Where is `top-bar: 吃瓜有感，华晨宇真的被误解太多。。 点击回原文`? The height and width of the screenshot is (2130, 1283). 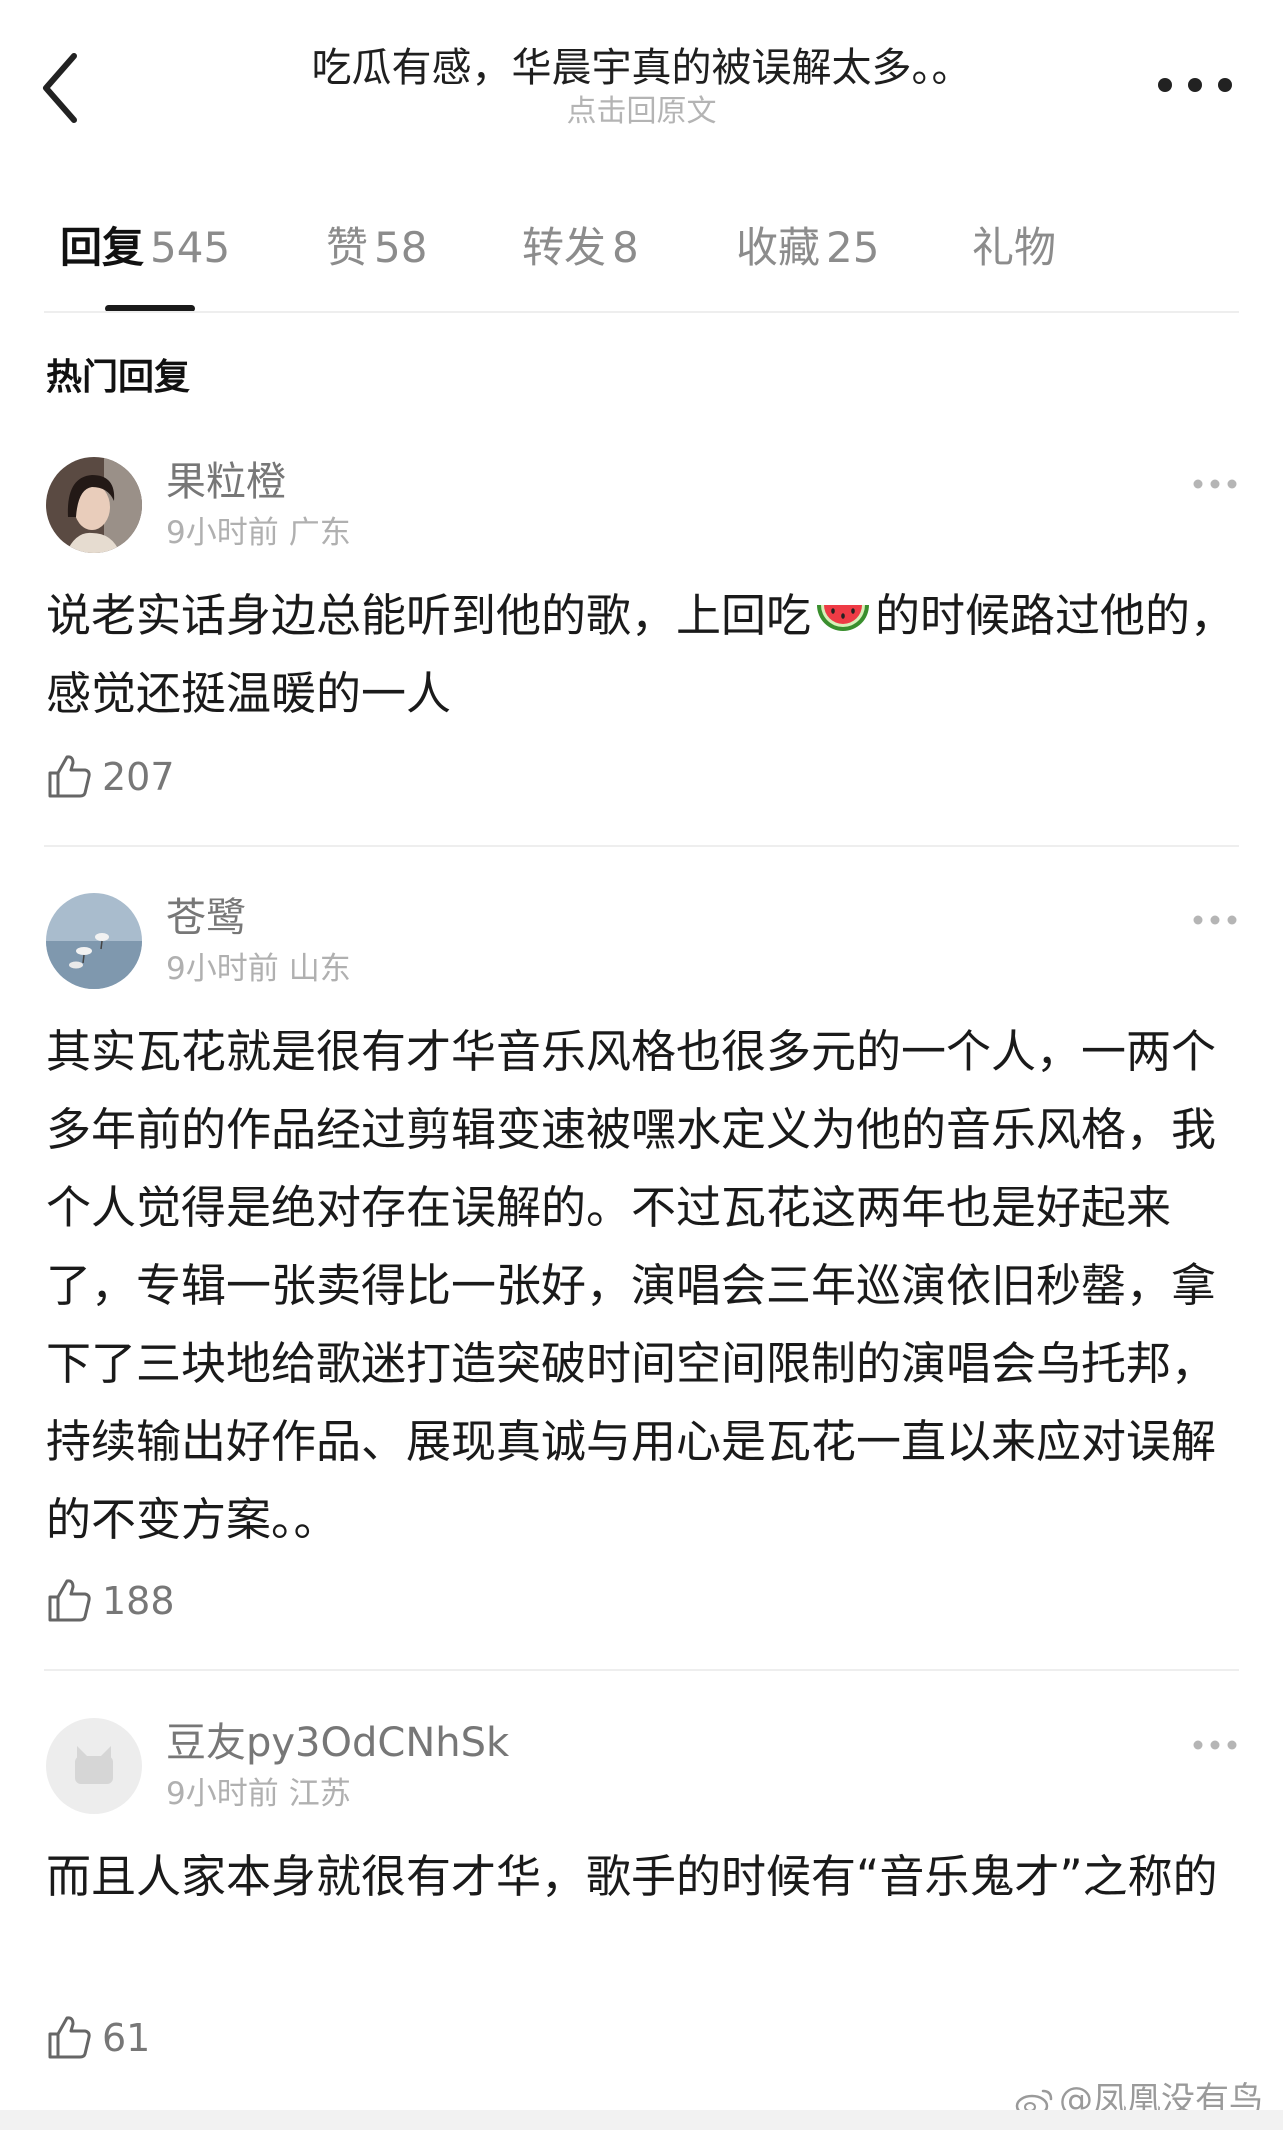 top-bar: 吃瓜有感，华晨宇真的被误解太多。。 点击回原文 is located at coordinates (641, 75).